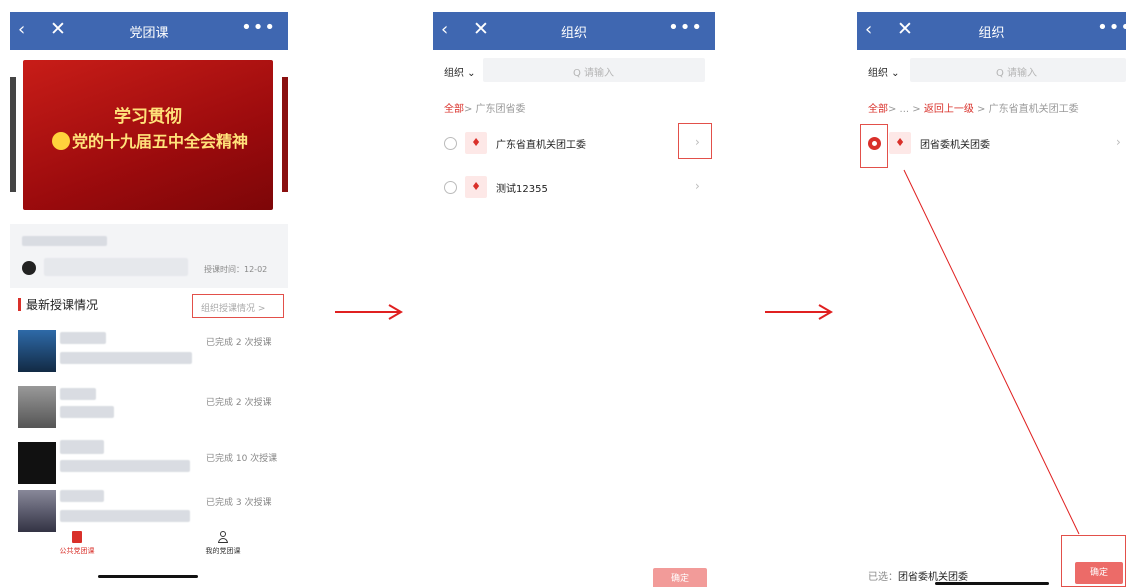  I want to click on tab-label: 我的党团课, so click(223, 551).